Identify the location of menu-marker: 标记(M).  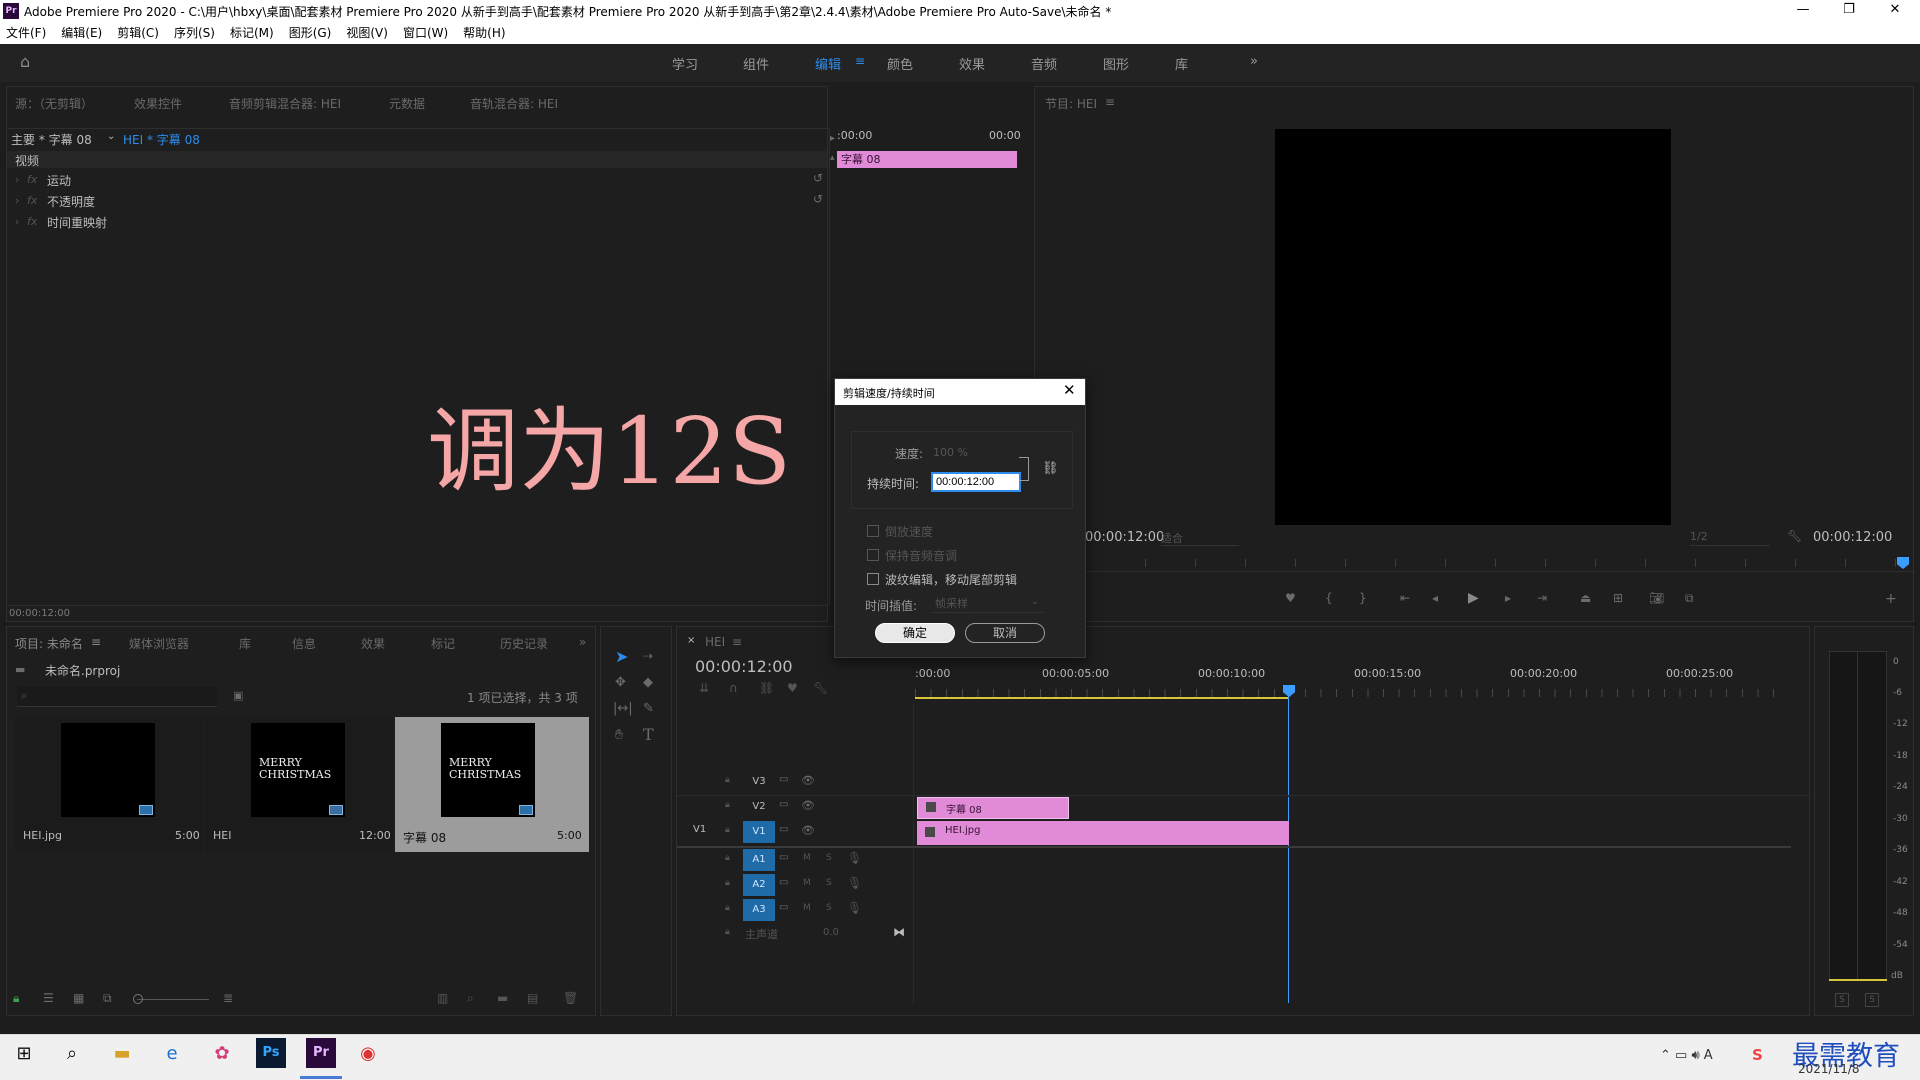
(252, 33).